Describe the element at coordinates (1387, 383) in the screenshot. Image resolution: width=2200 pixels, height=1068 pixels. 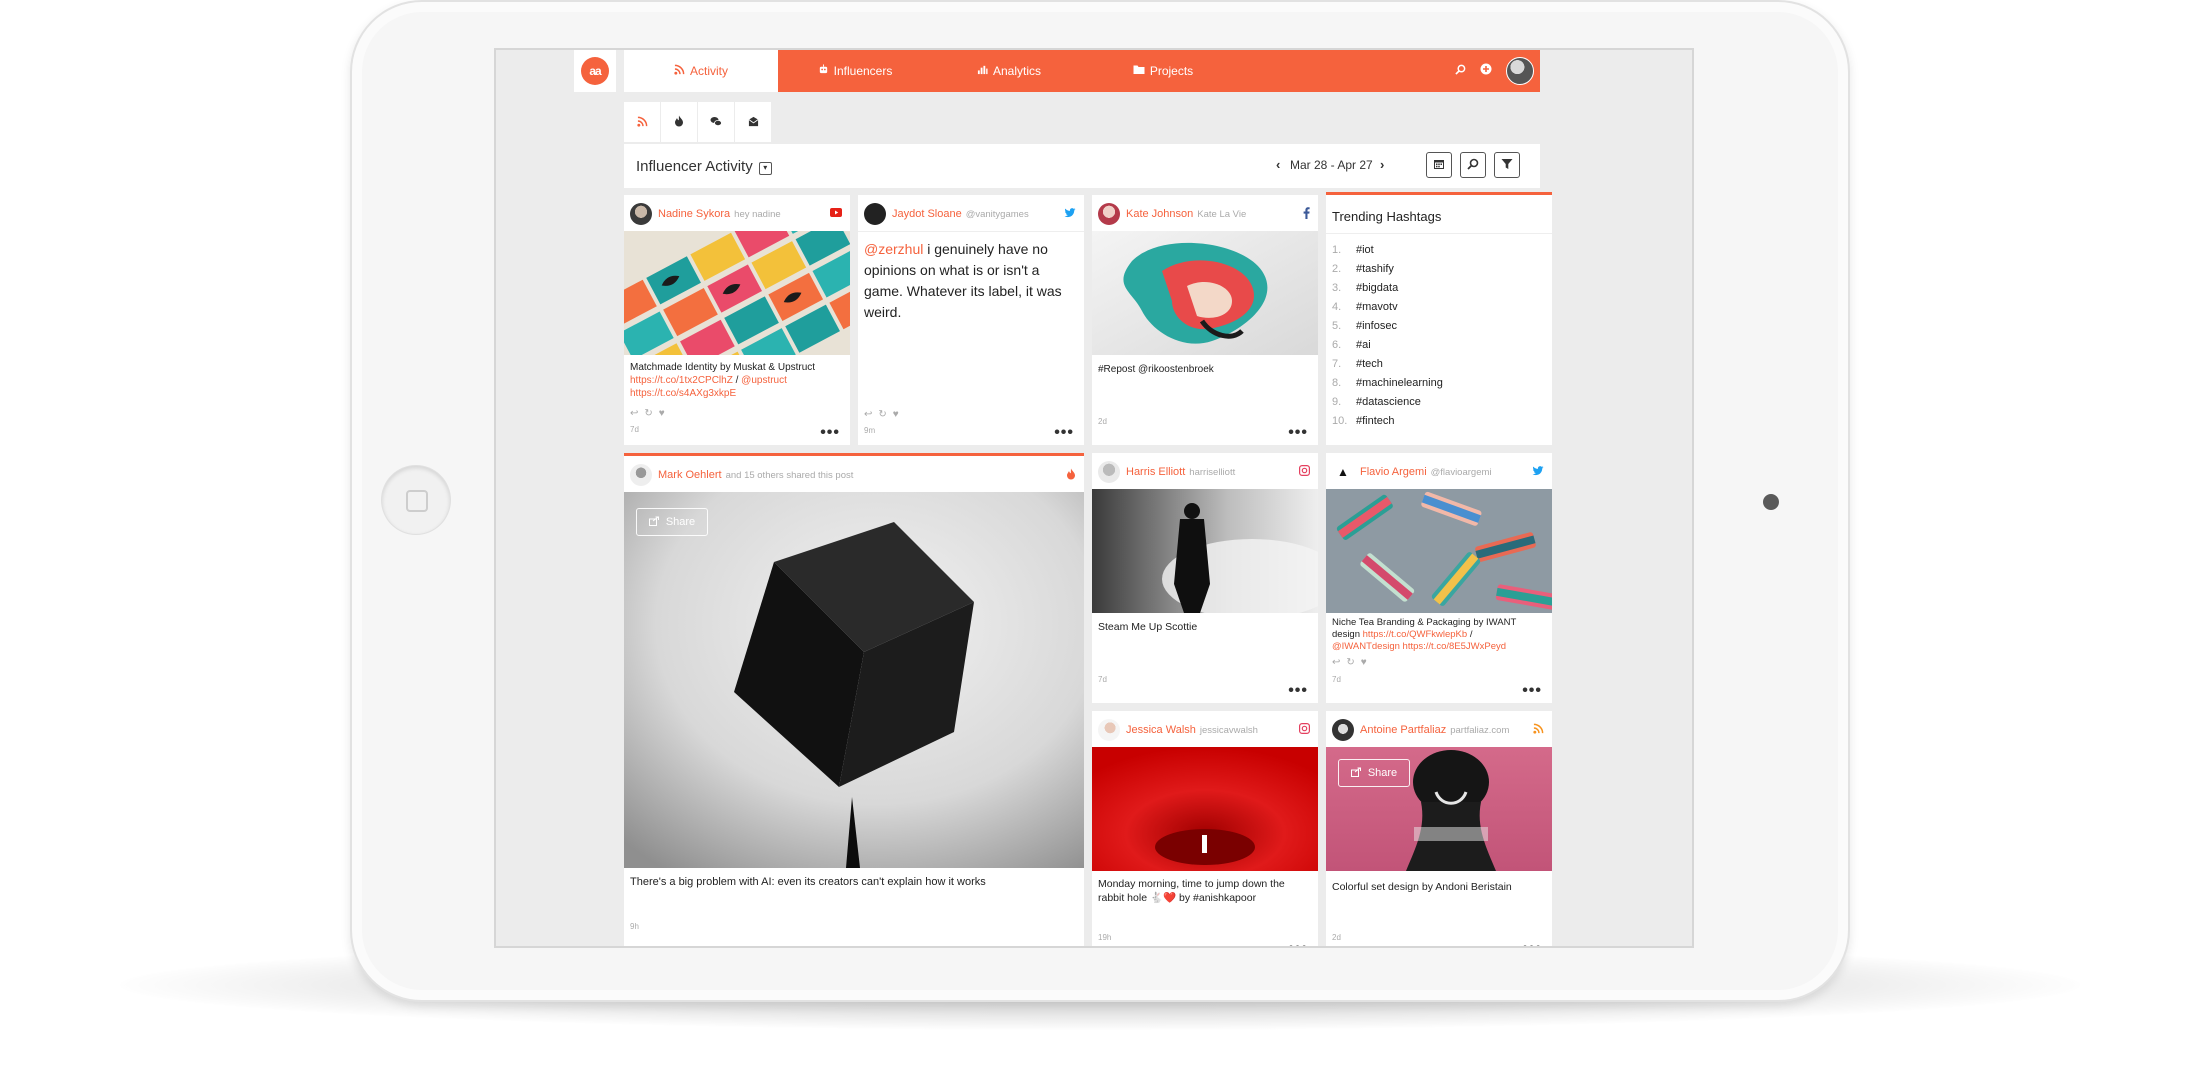
I see `hashtag-item: 8. #machinelearning` at that location.